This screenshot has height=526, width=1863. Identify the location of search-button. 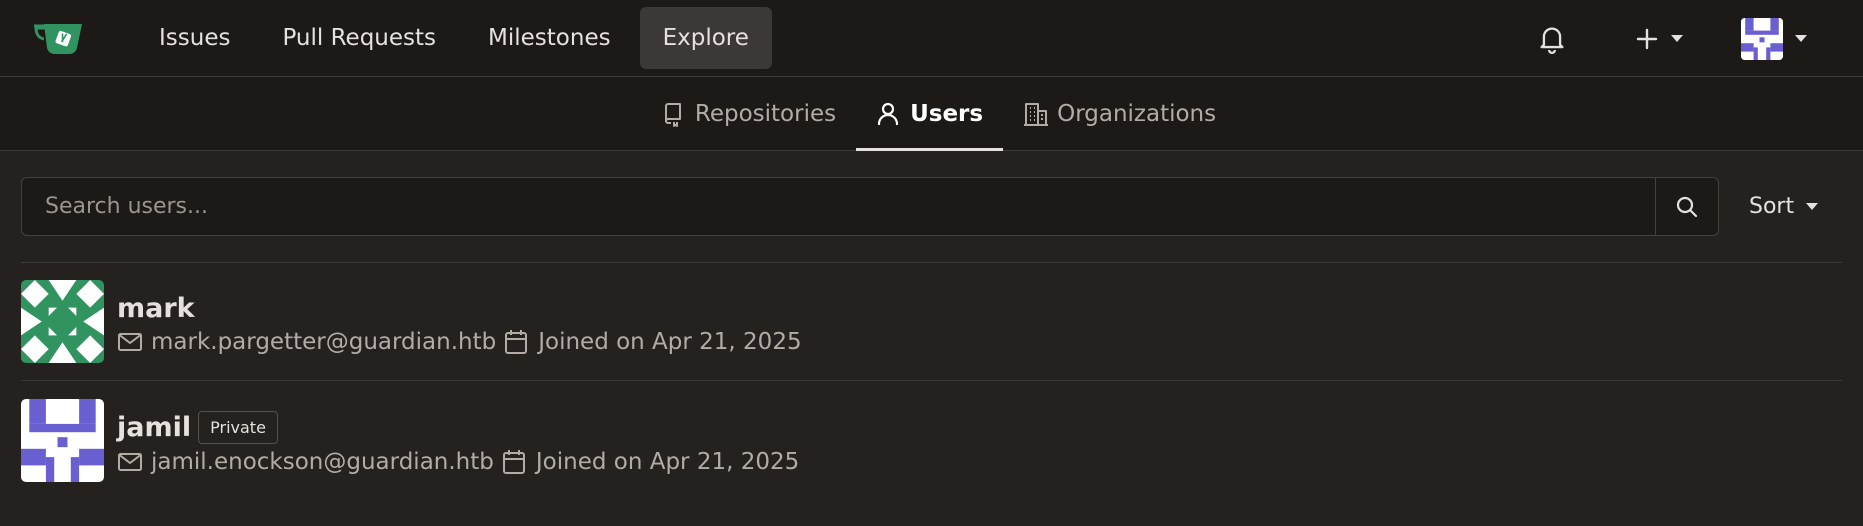
(1686, 206).